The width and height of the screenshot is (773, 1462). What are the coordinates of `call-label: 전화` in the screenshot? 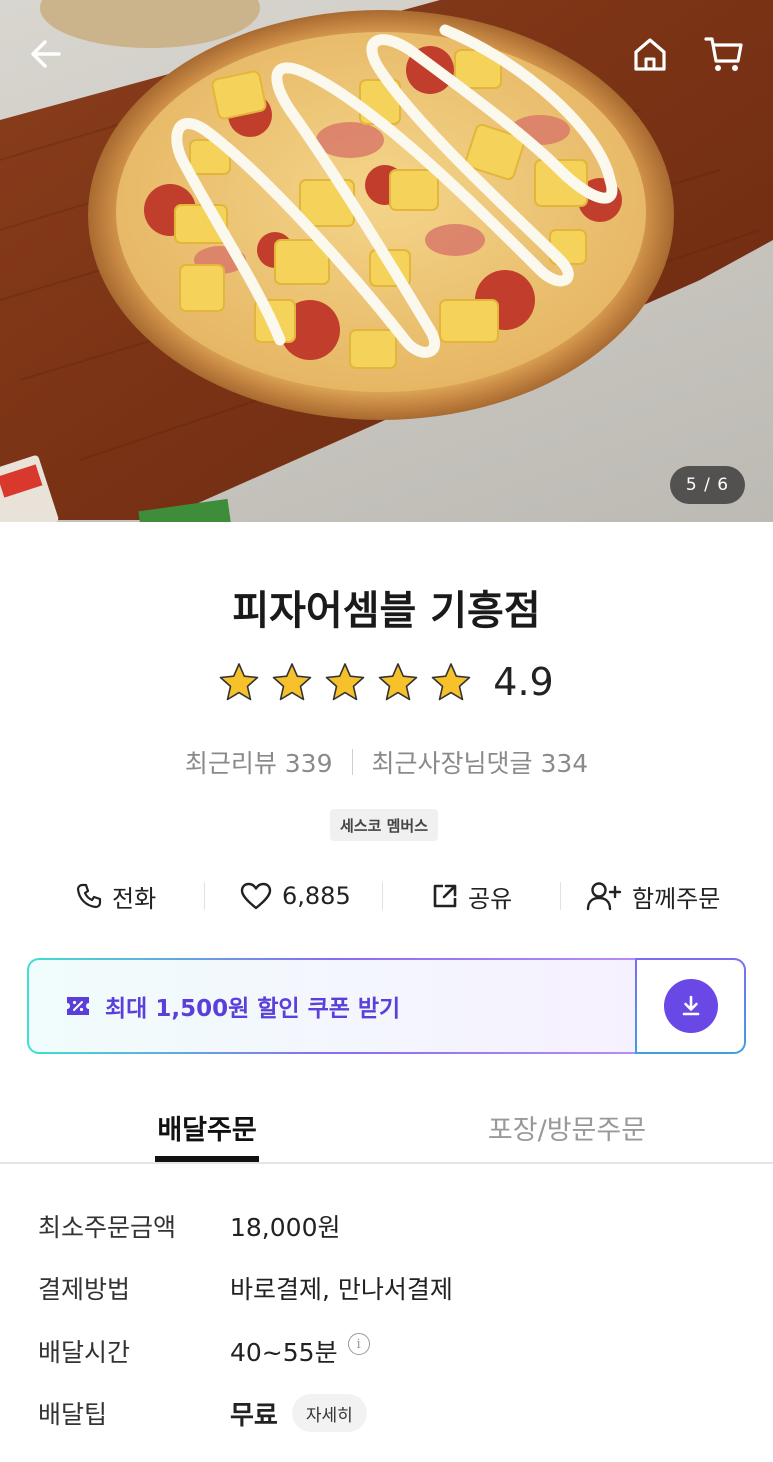 It's located at (134, 898).